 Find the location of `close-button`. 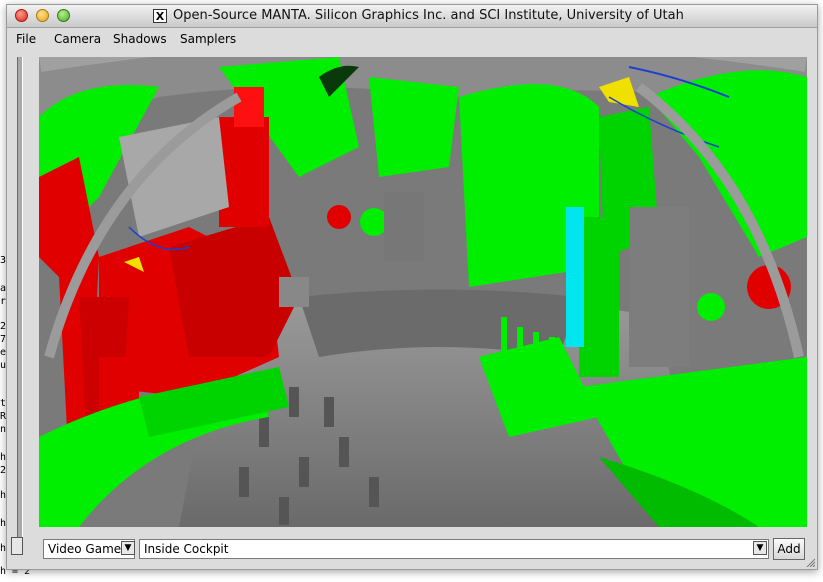

close-button is located at coordinates (21, 15).